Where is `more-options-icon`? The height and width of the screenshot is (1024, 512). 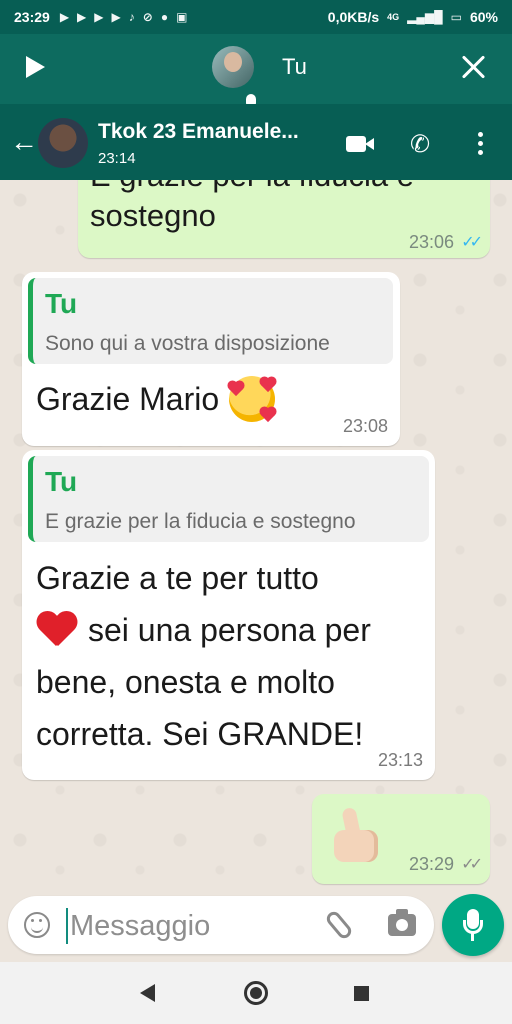 more-options-icon is located at coordinates (481, 144).